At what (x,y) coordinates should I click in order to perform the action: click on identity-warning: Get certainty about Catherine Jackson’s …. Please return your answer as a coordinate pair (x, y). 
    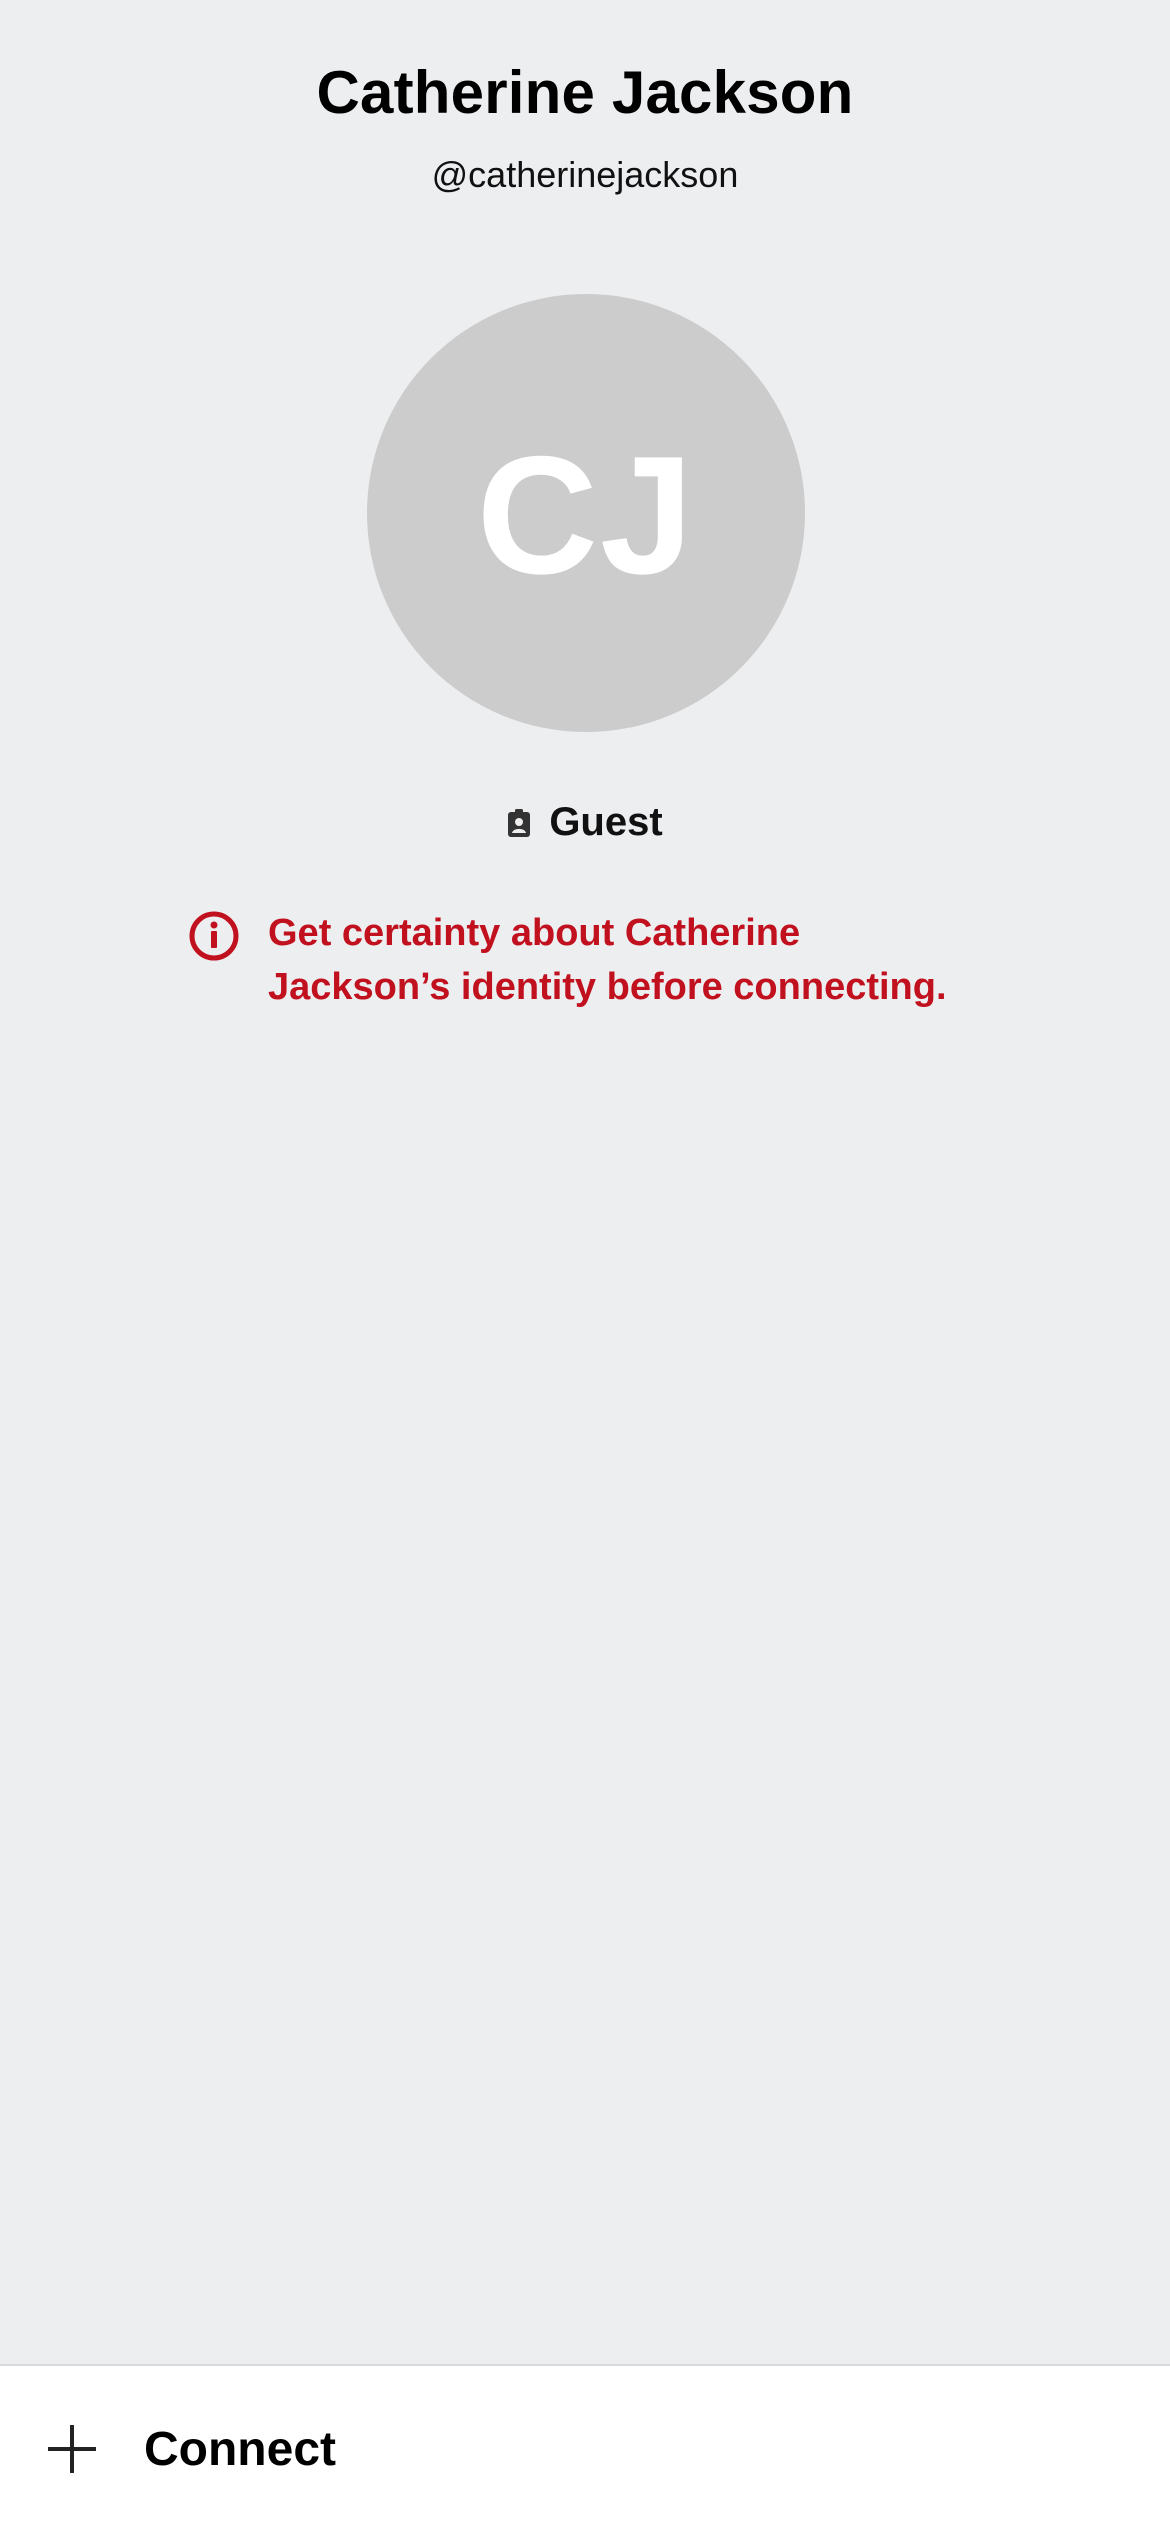
    Looking at the image, I should click on (618, 960).